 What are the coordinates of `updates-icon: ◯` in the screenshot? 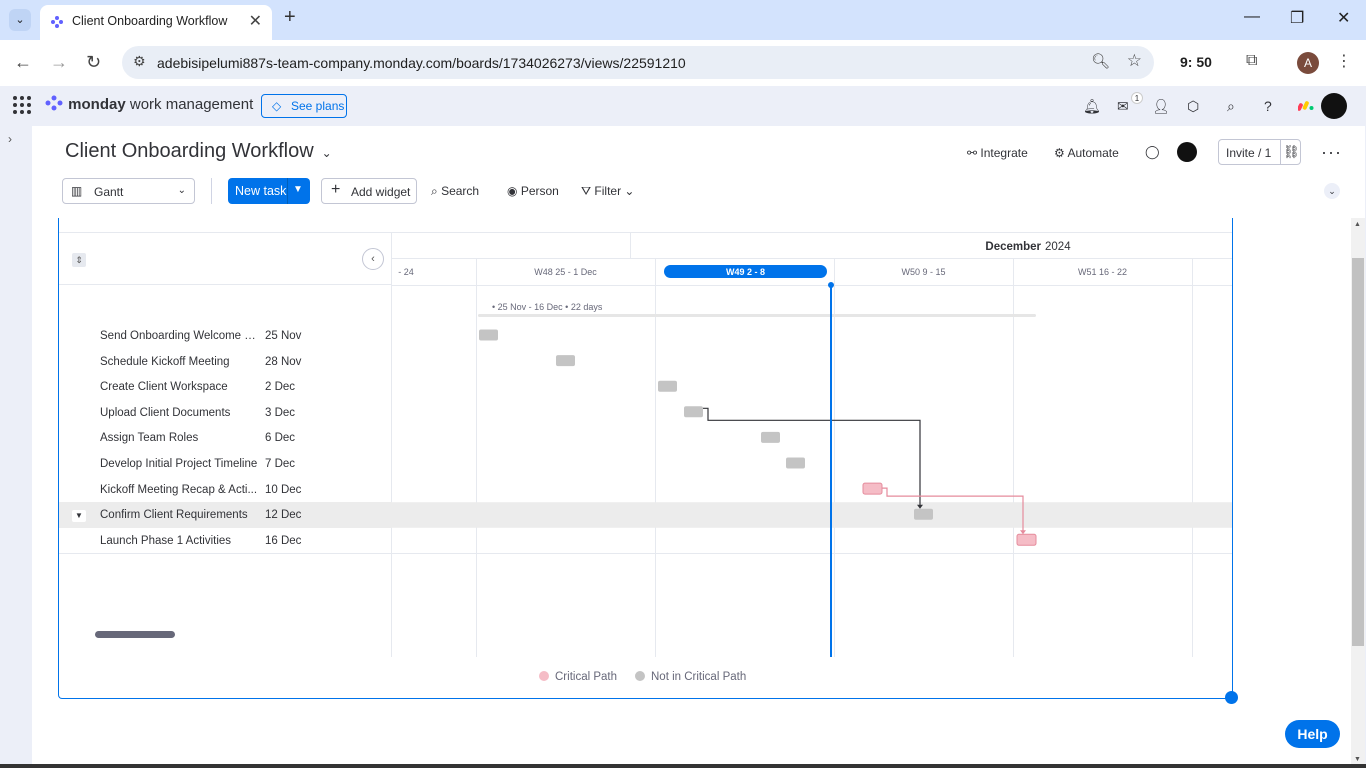 It's located at (1152, 152).